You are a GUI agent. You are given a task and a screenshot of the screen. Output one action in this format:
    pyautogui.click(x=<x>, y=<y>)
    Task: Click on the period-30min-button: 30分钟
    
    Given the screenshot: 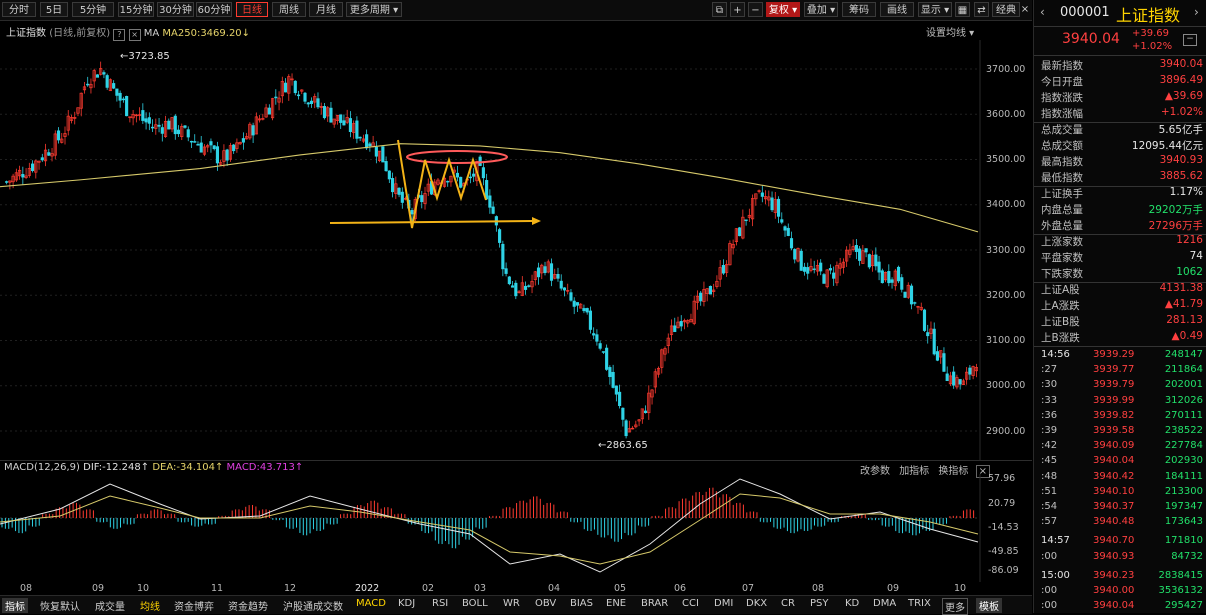 What is the action you would take?
    pyautogui.click(x=175, y=9)
    